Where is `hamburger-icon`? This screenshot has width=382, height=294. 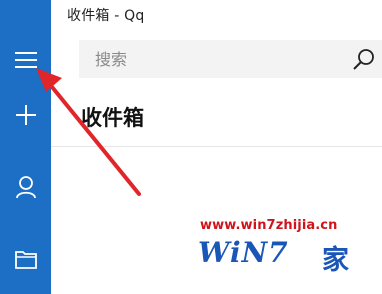 hamburger-icon is located at coordinates (25, 60).